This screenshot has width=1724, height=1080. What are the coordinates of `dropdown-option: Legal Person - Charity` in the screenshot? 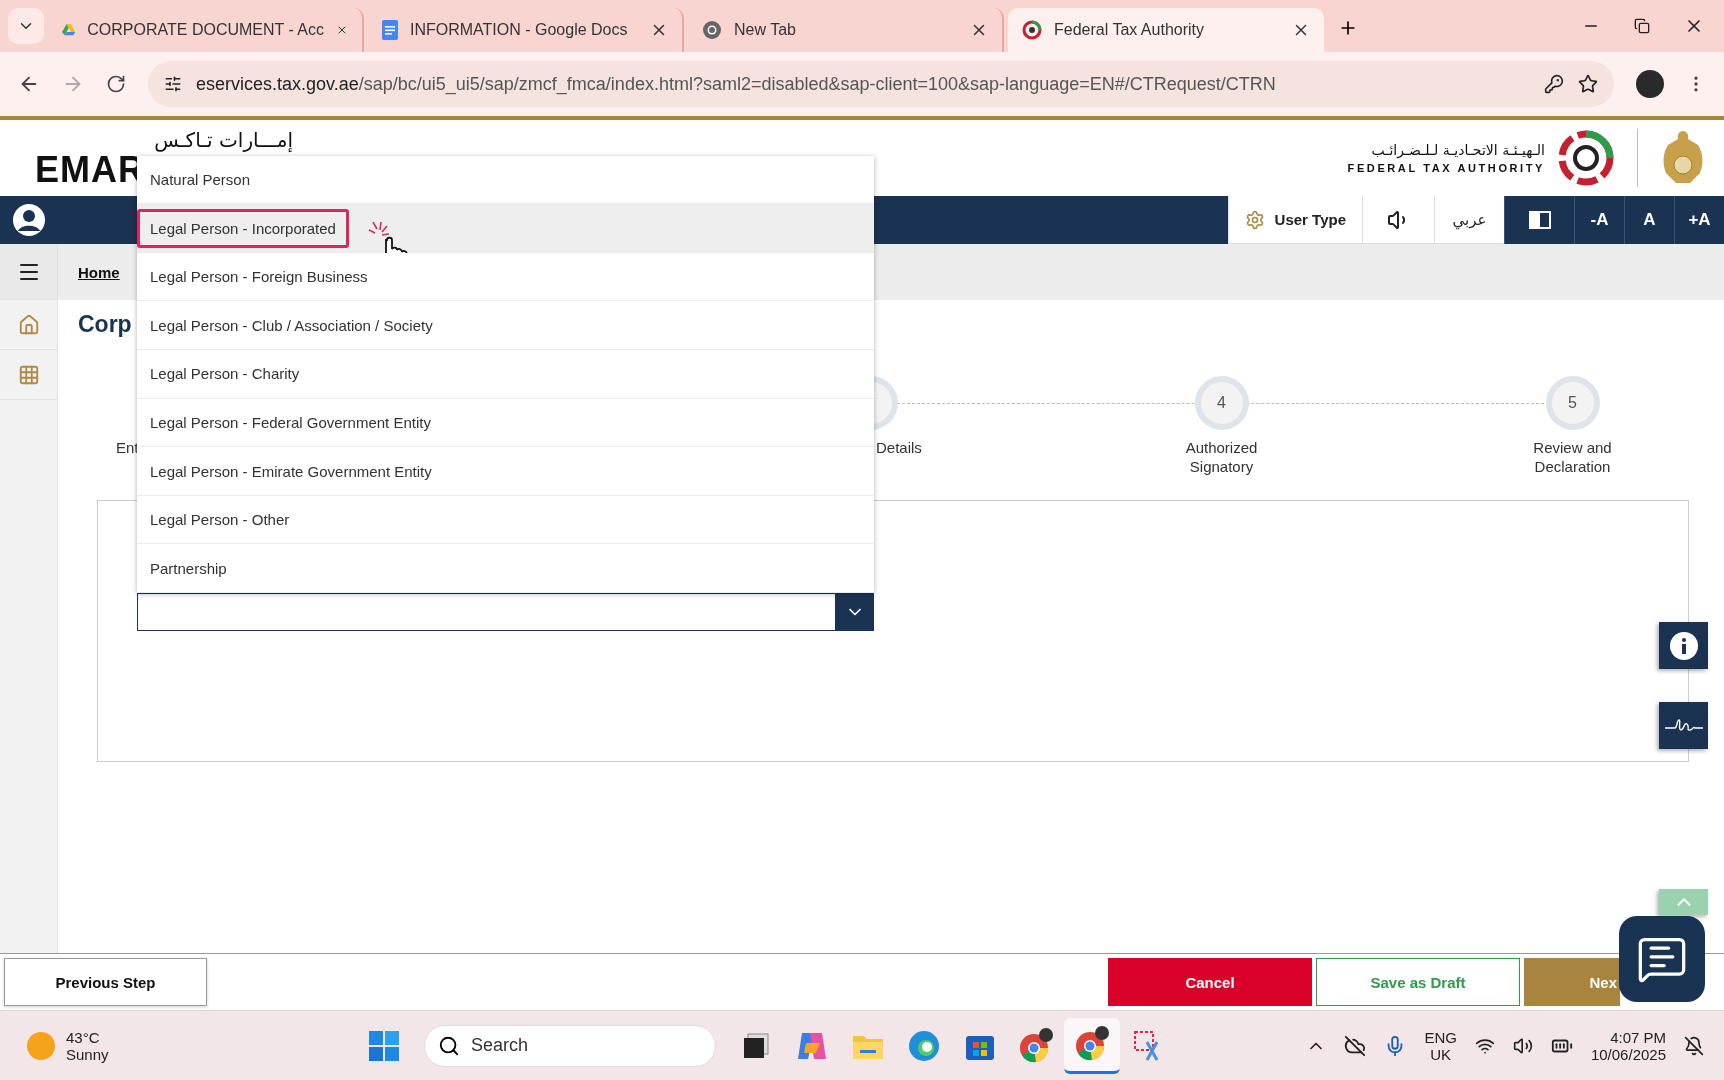 It's located at (505, 374).